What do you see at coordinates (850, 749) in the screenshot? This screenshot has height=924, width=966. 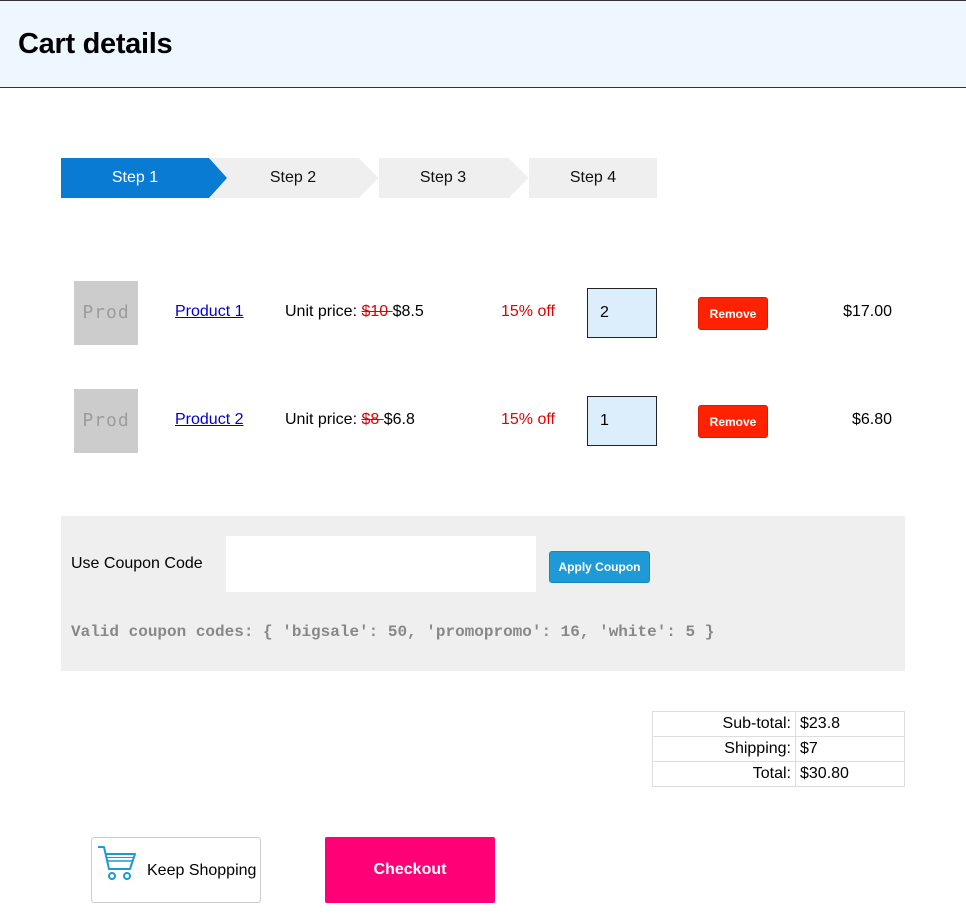 I see `shipping-value: $7` at bounding box center [850, 749].